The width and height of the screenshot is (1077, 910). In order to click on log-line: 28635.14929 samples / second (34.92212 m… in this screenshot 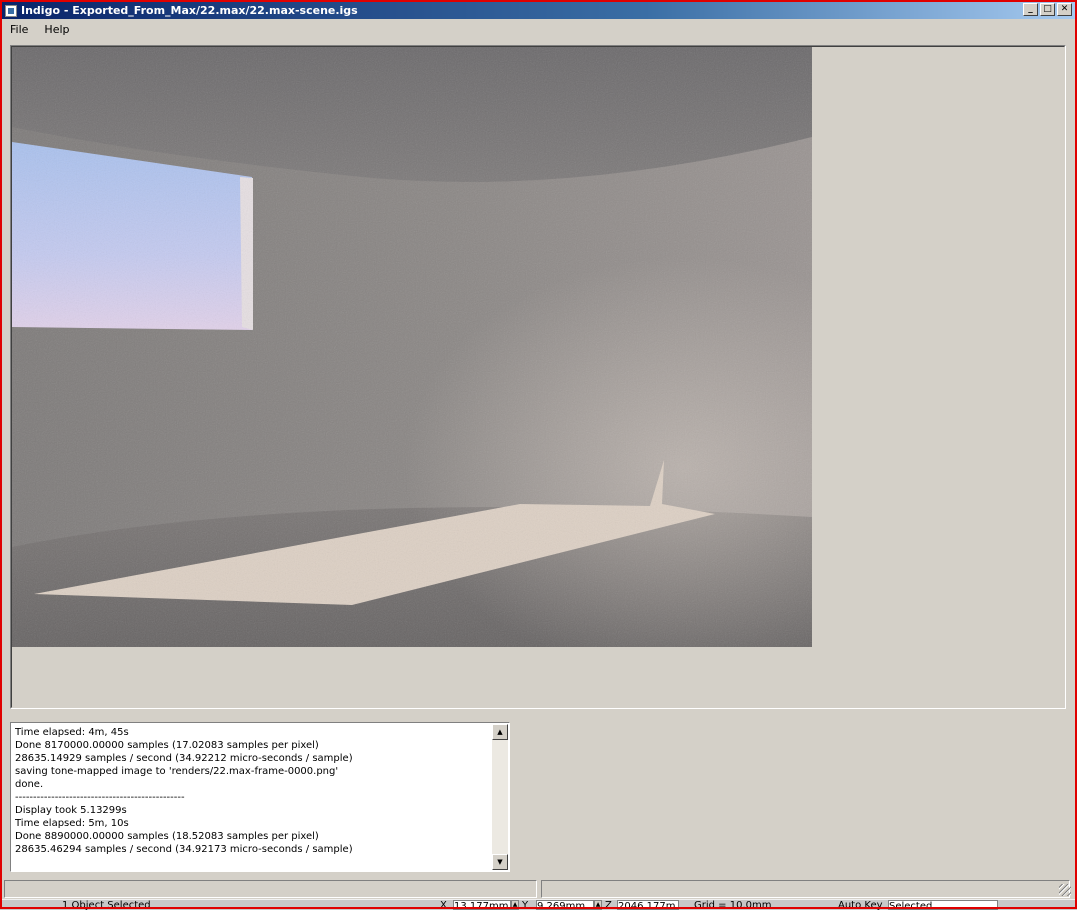, I will do `click(184, 758)`.